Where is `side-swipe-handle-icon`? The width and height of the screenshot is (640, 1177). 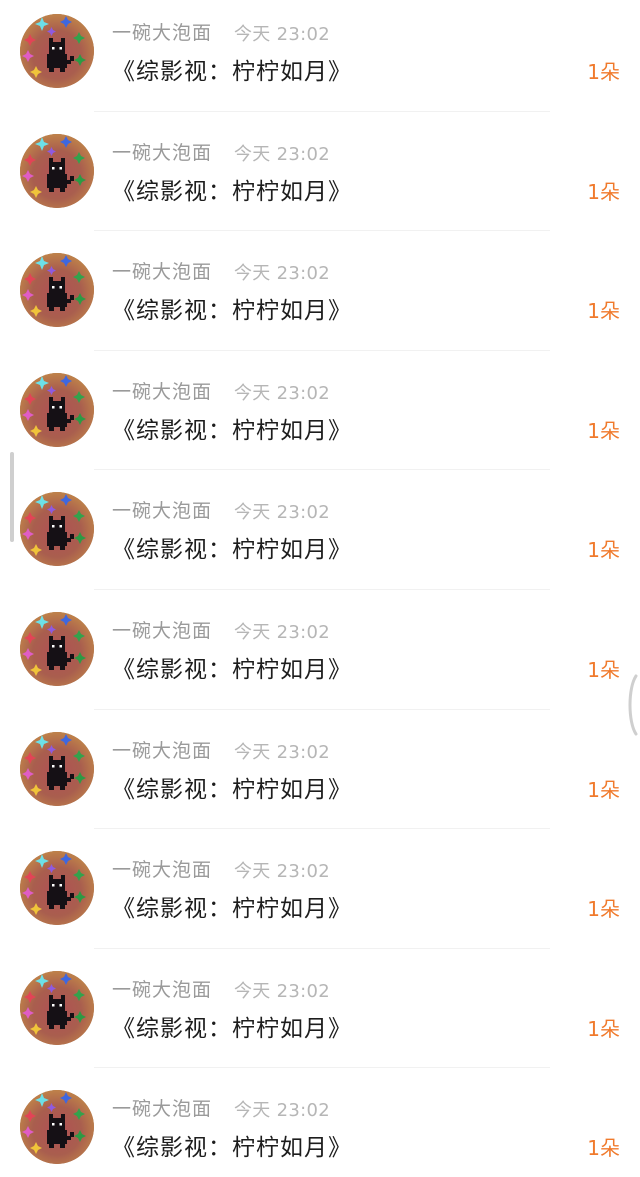
side-swipe-handle-icon is located at coordinates (632, 705).